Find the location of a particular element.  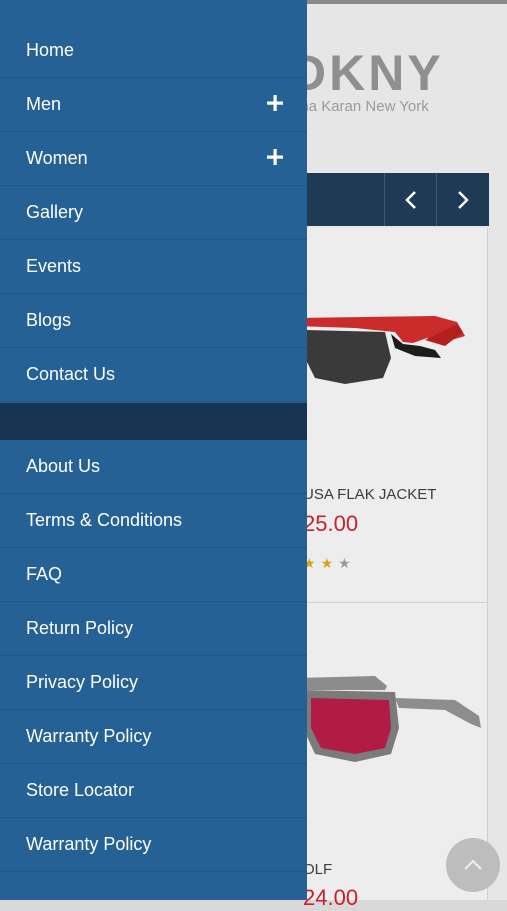

menu-item-label: Contact Us is located at coordinates (71, 374).